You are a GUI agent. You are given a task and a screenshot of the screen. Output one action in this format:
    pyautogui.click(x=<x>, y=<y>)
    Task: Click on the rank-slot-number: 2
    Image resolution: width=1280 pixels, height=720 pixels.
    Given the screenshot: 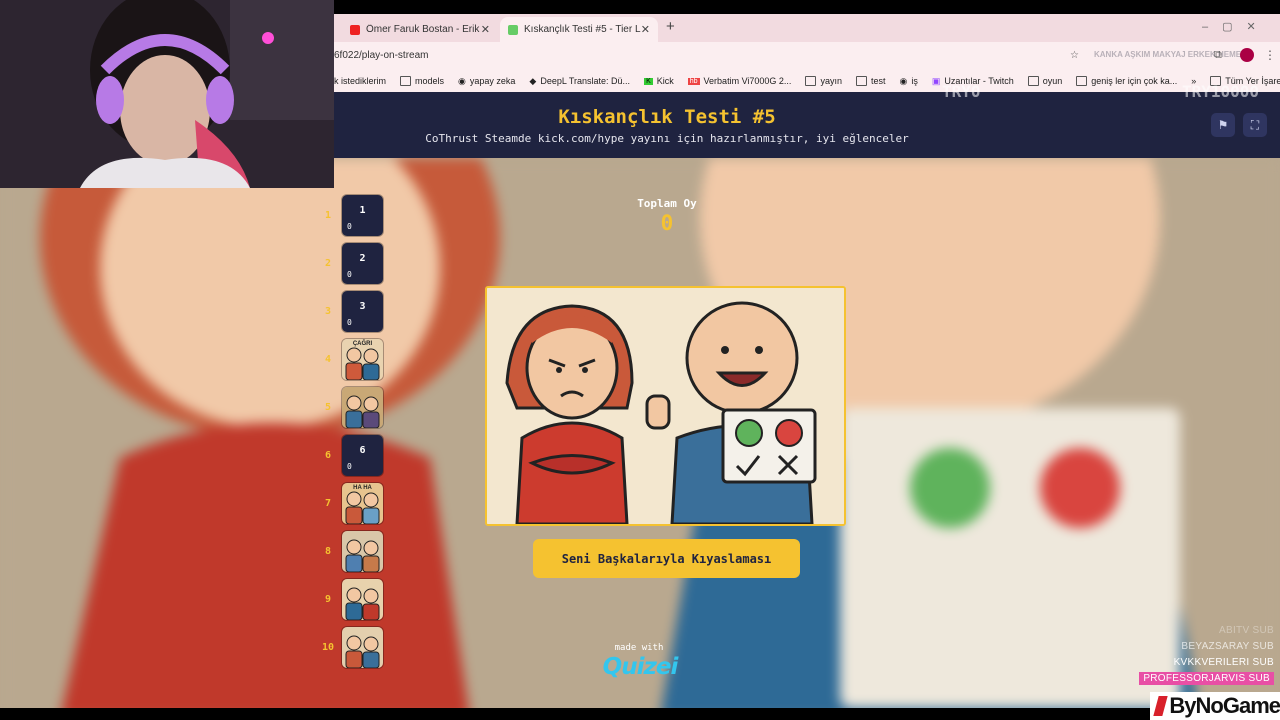 What is the action you would take?
    pyautogui.click(x=362, y=258)
    